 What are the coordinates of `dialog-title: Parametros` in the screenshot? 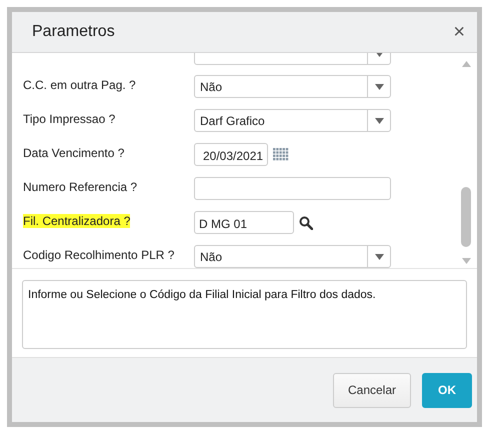 It's located at (73, 32).